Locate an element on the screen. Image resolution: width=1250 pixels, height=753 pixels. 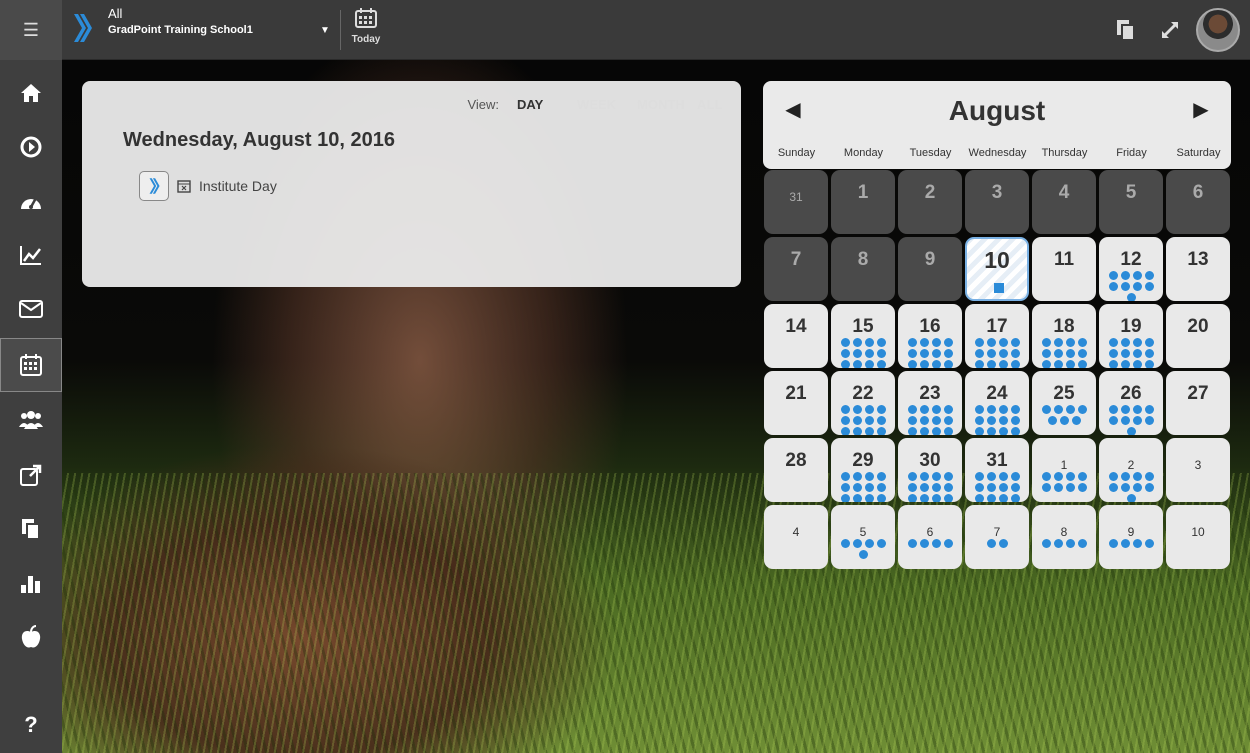
view-all-tab: ALL is located at coordinates (712, 104).